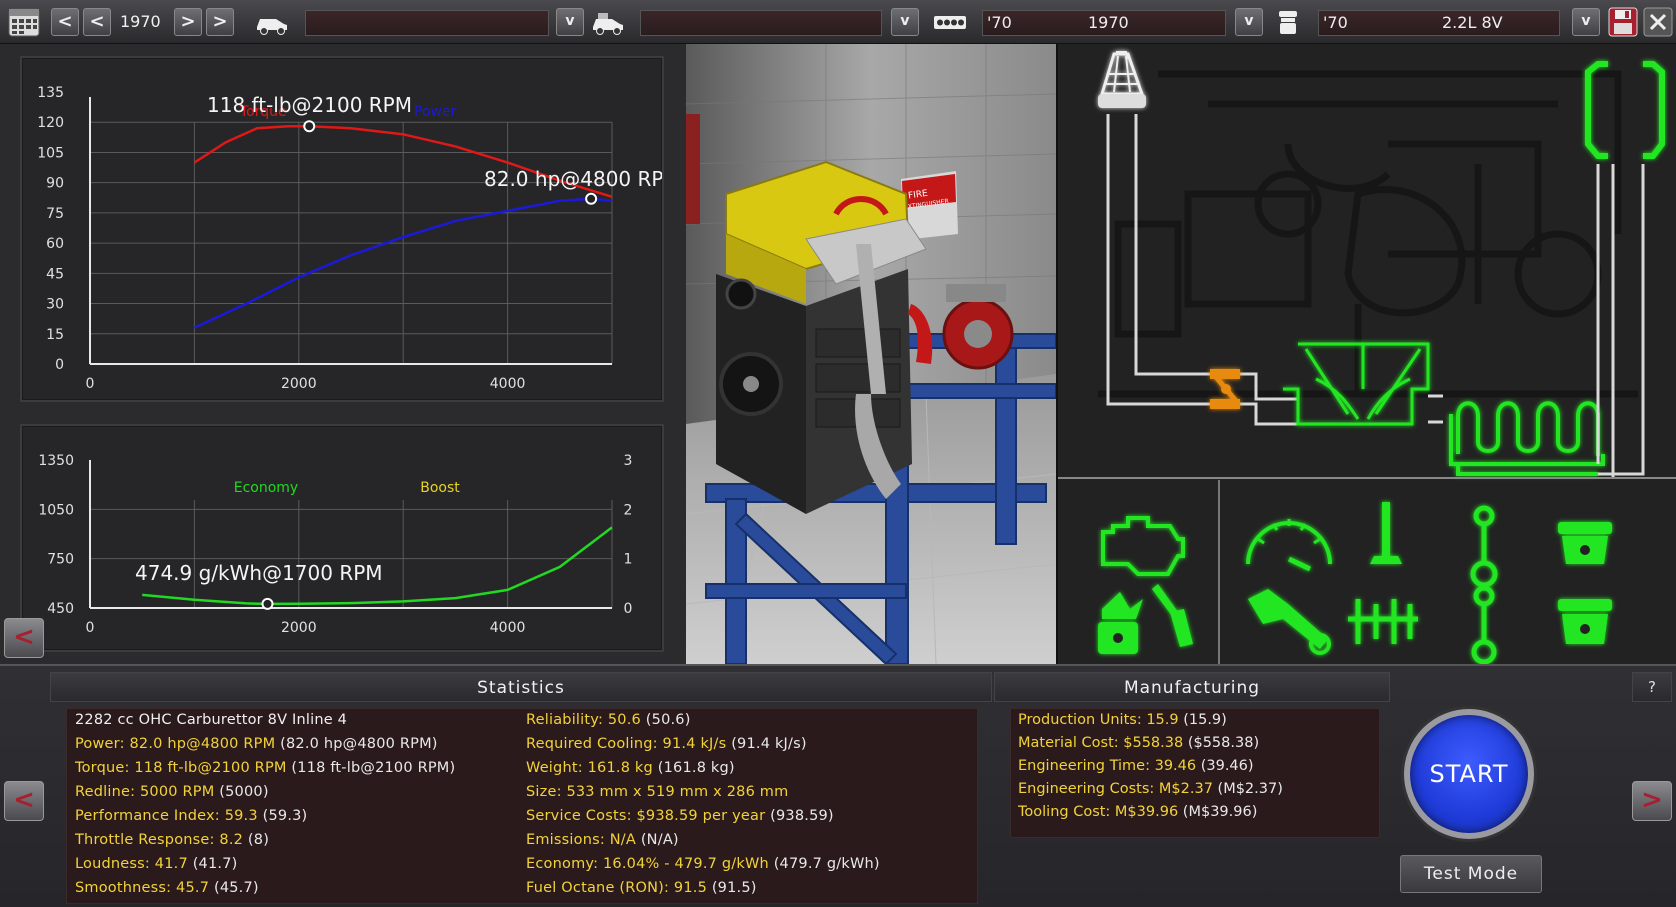 This screenshot has height=907, width=1676. I want to click on manufacturing-target: (M$39.96), so click(1220, 812).